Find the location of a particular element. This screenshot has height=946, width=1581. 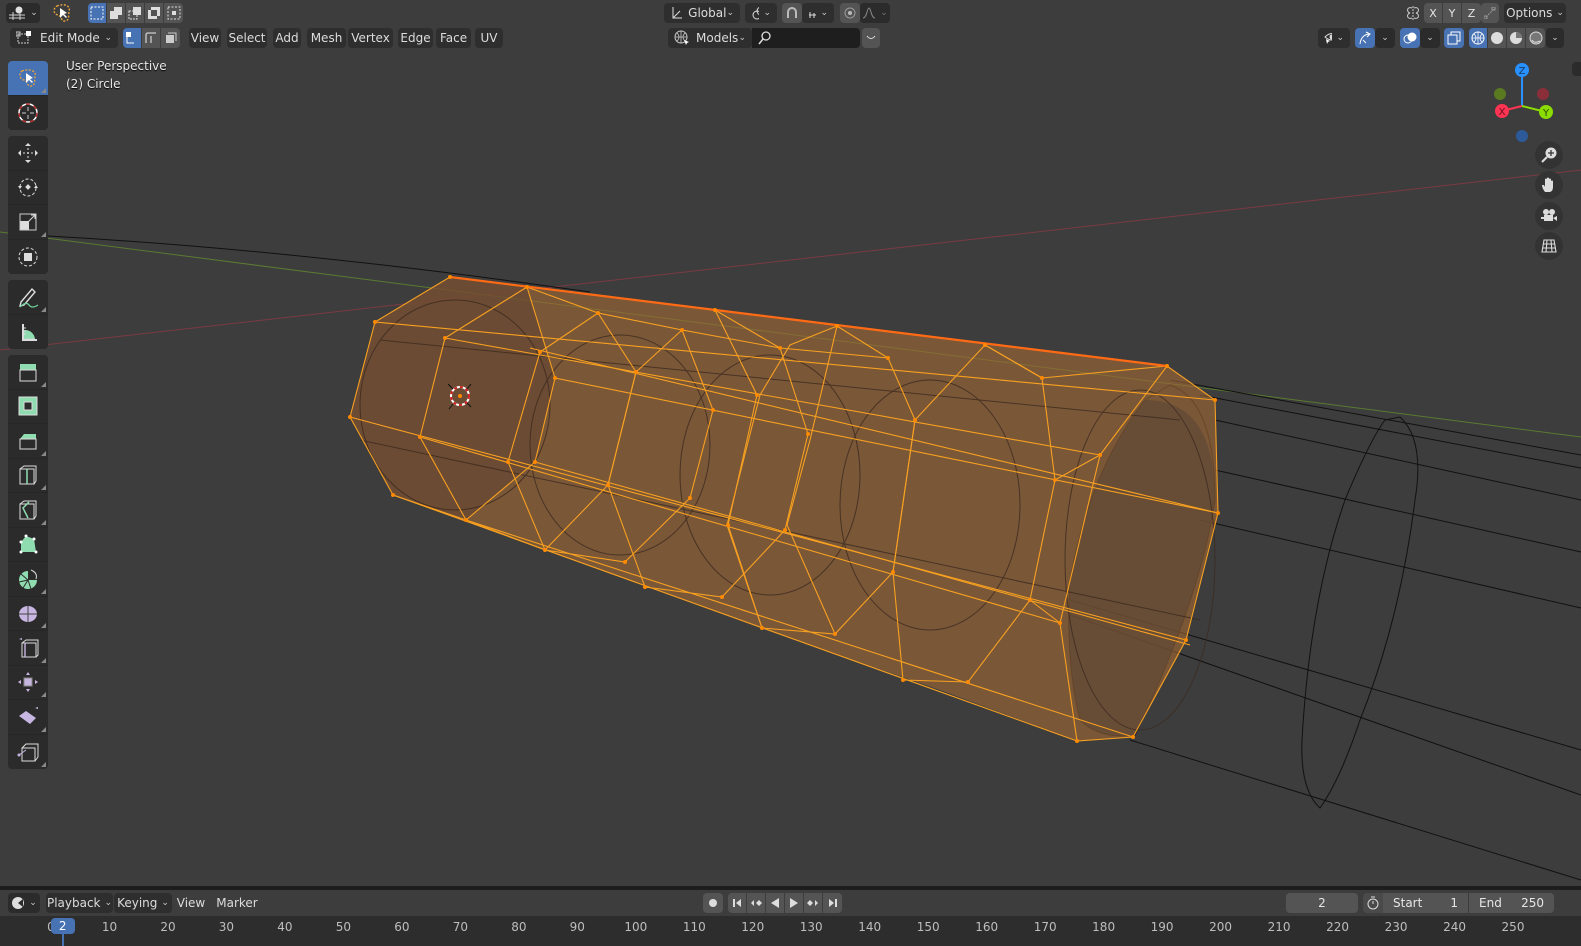

snap-toggle is located at coordinates (792, 13).